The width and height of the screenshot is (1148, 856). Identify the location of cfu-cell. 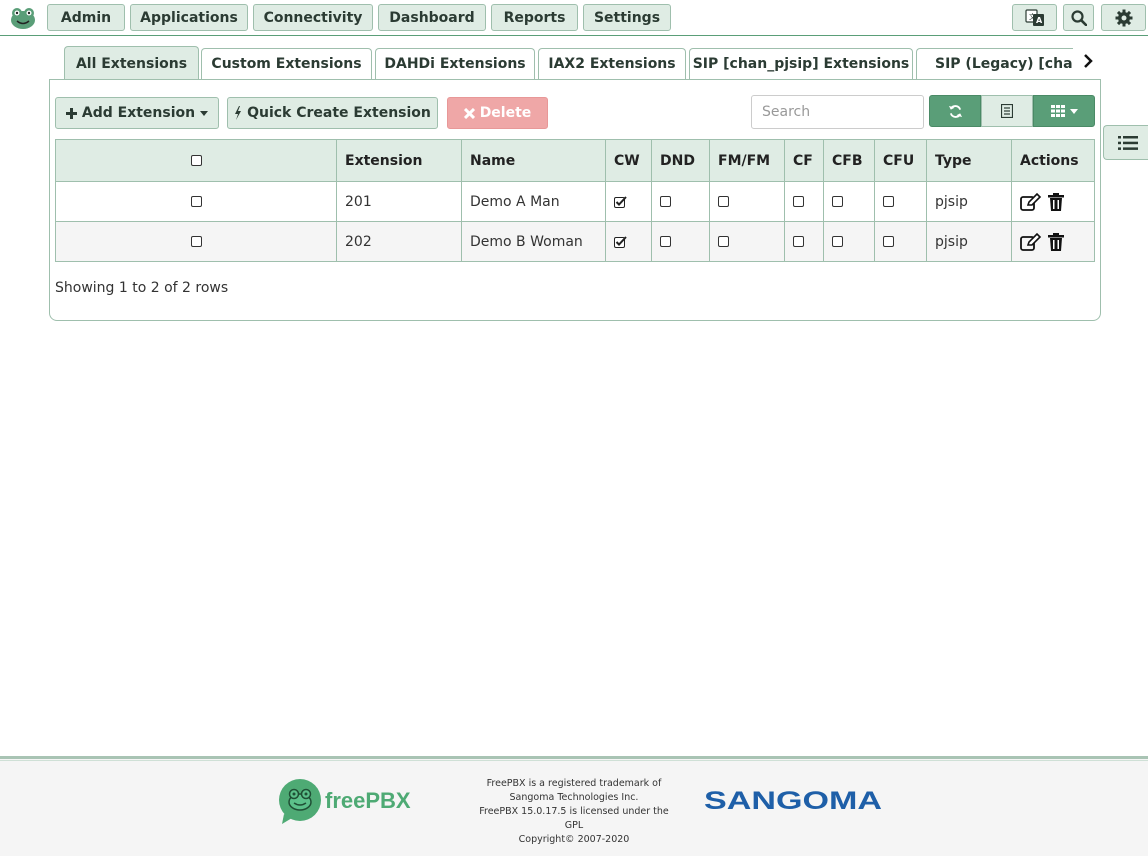
(900, 201).